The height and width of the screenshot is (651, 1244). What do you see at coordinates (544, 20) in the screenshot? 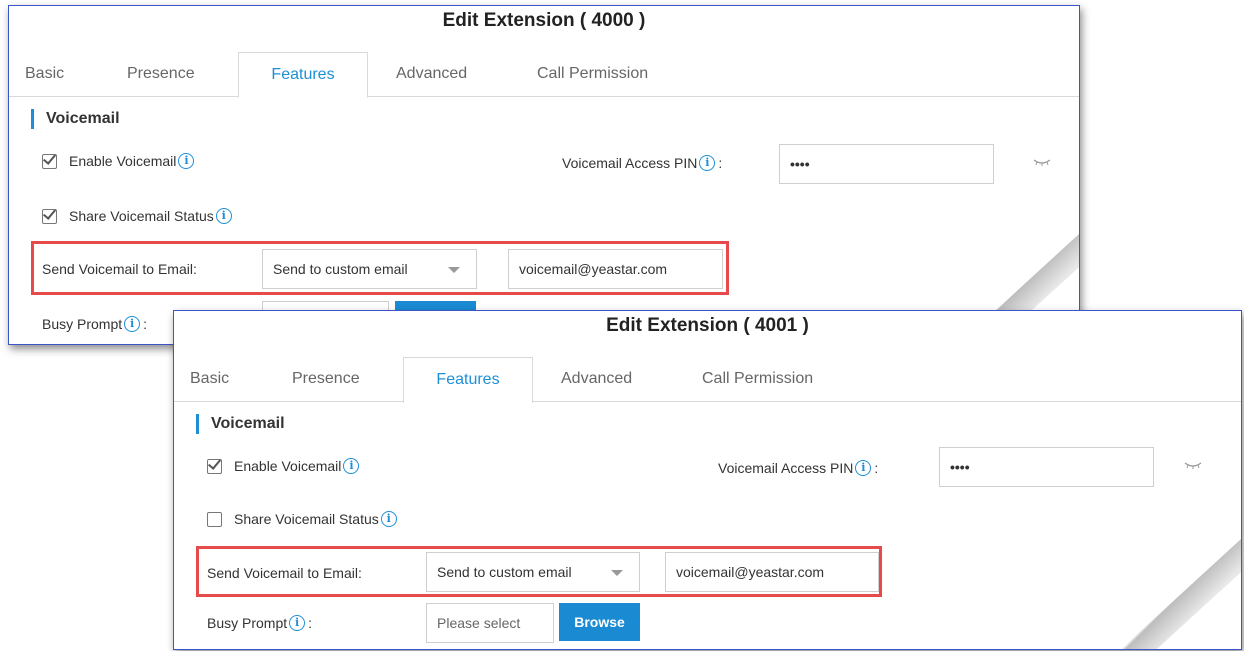
I see `dialog-title: Edit Extension ( 4000 )` at bounding box center [544, 20].